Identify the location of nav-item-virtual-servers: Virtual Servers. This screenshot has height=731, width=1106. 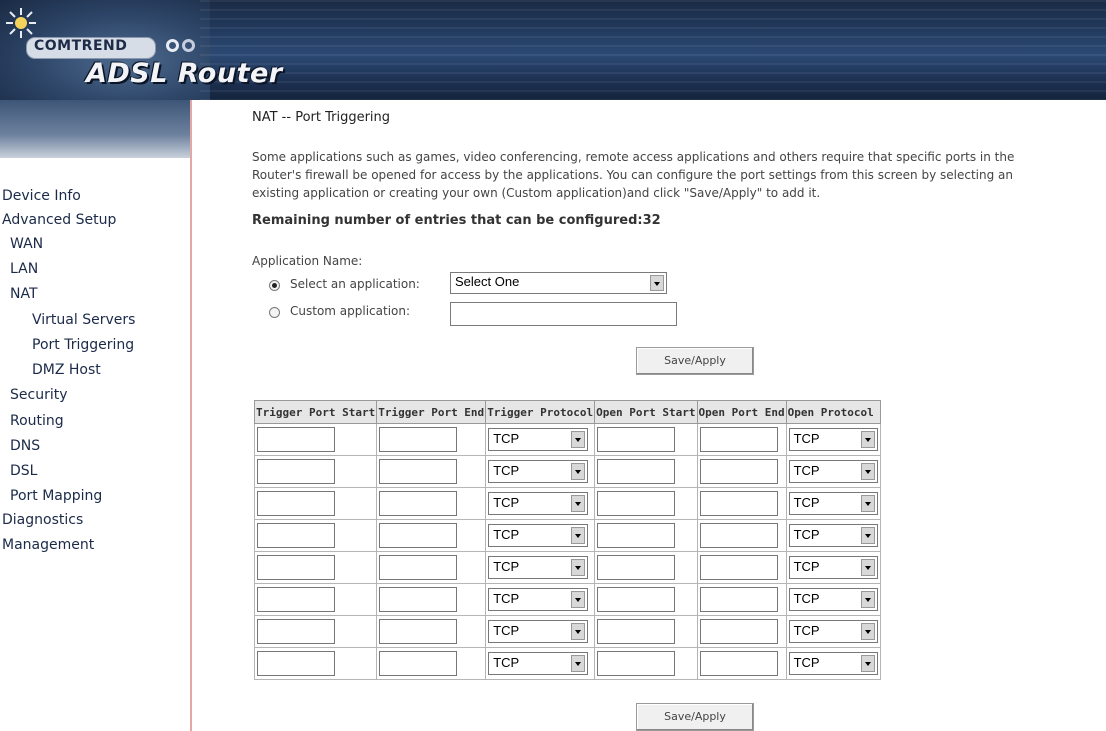
(83, 320).